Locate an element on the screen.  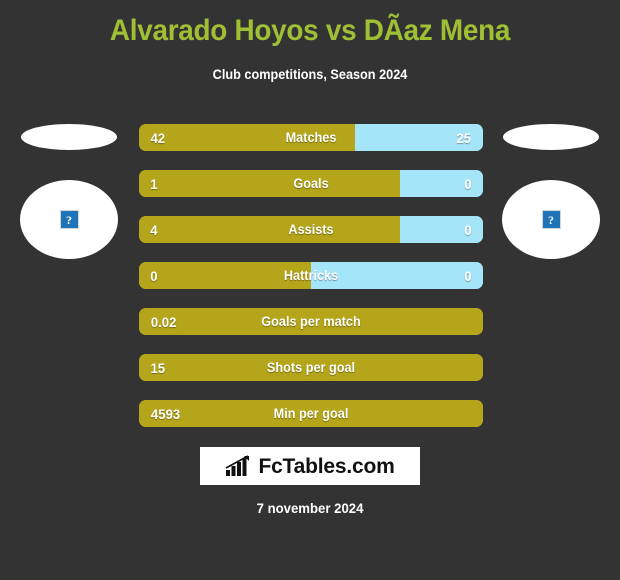
player-home: ? is located at coordinates (69, 193).